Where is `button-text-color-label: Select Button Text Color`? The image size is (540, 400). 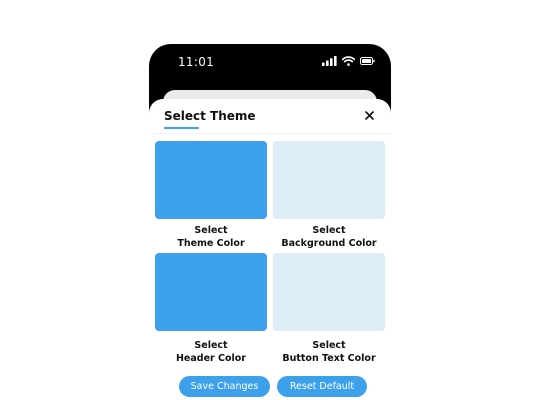
button-text-color-label: Select Button Text Color is located at coordinates (329, 352).